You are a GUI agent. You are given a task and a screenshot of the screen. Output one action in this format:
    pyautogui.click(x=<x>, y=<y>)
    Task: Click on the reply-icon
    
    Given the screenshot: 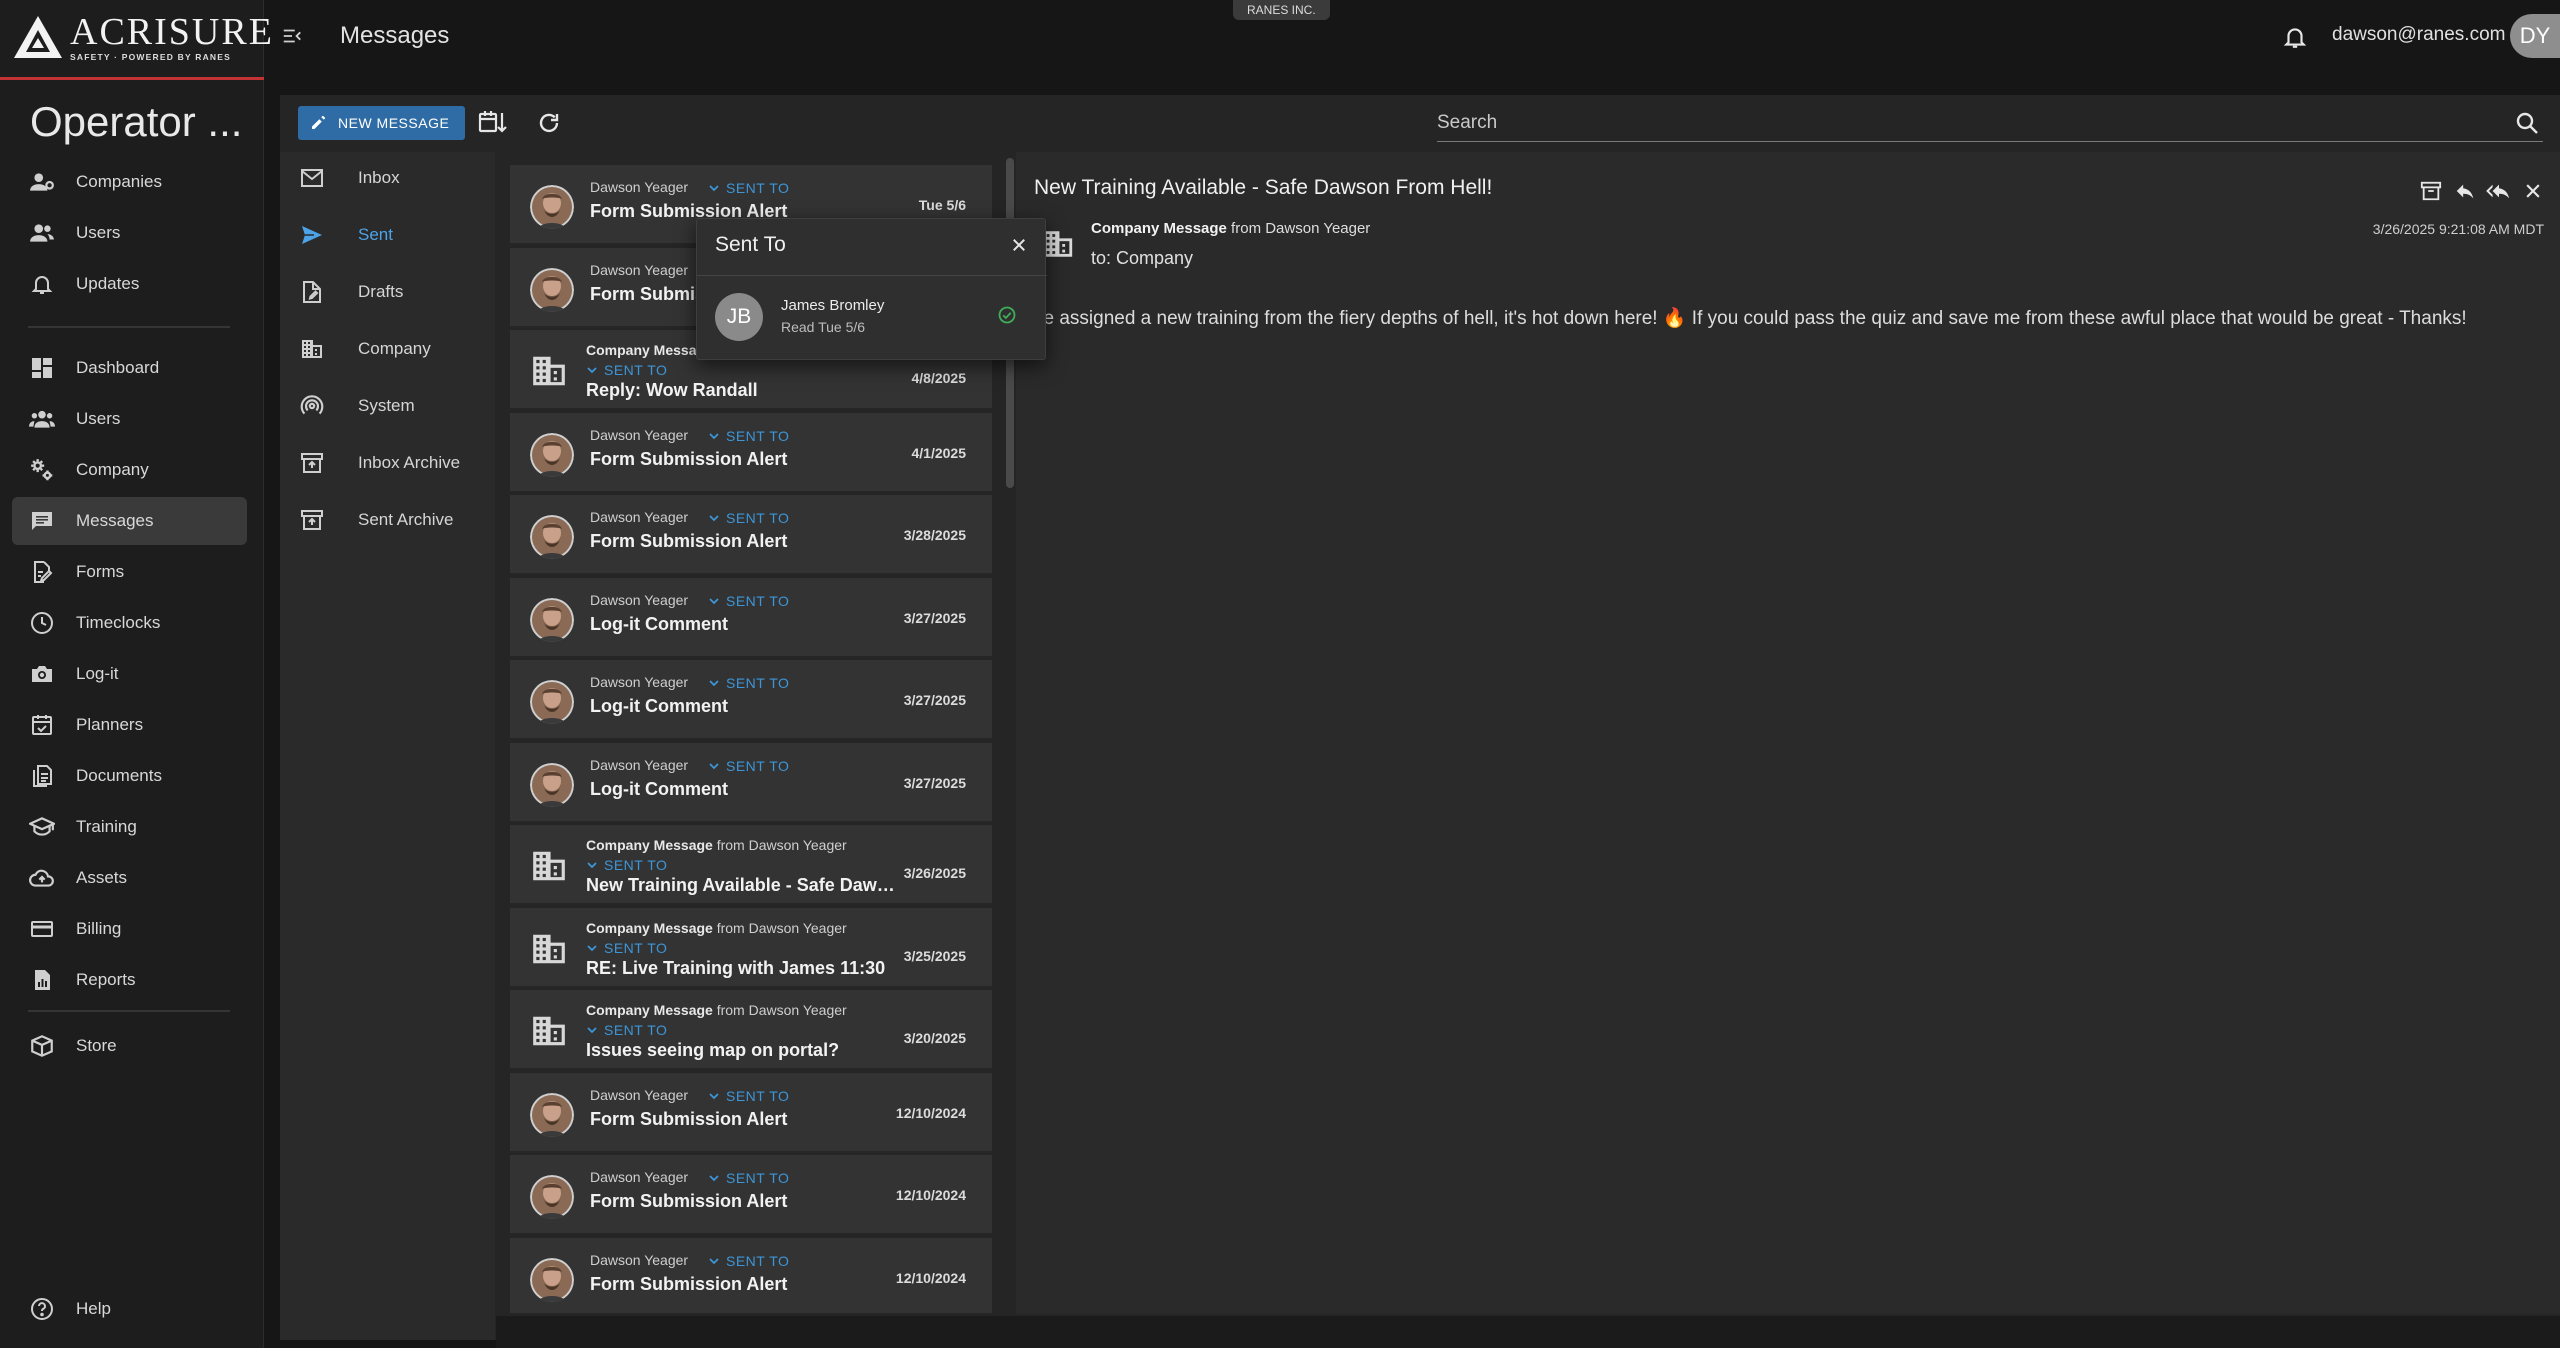 What is the action you would take?
    pyautogui.click(x=2465, y=191)
    